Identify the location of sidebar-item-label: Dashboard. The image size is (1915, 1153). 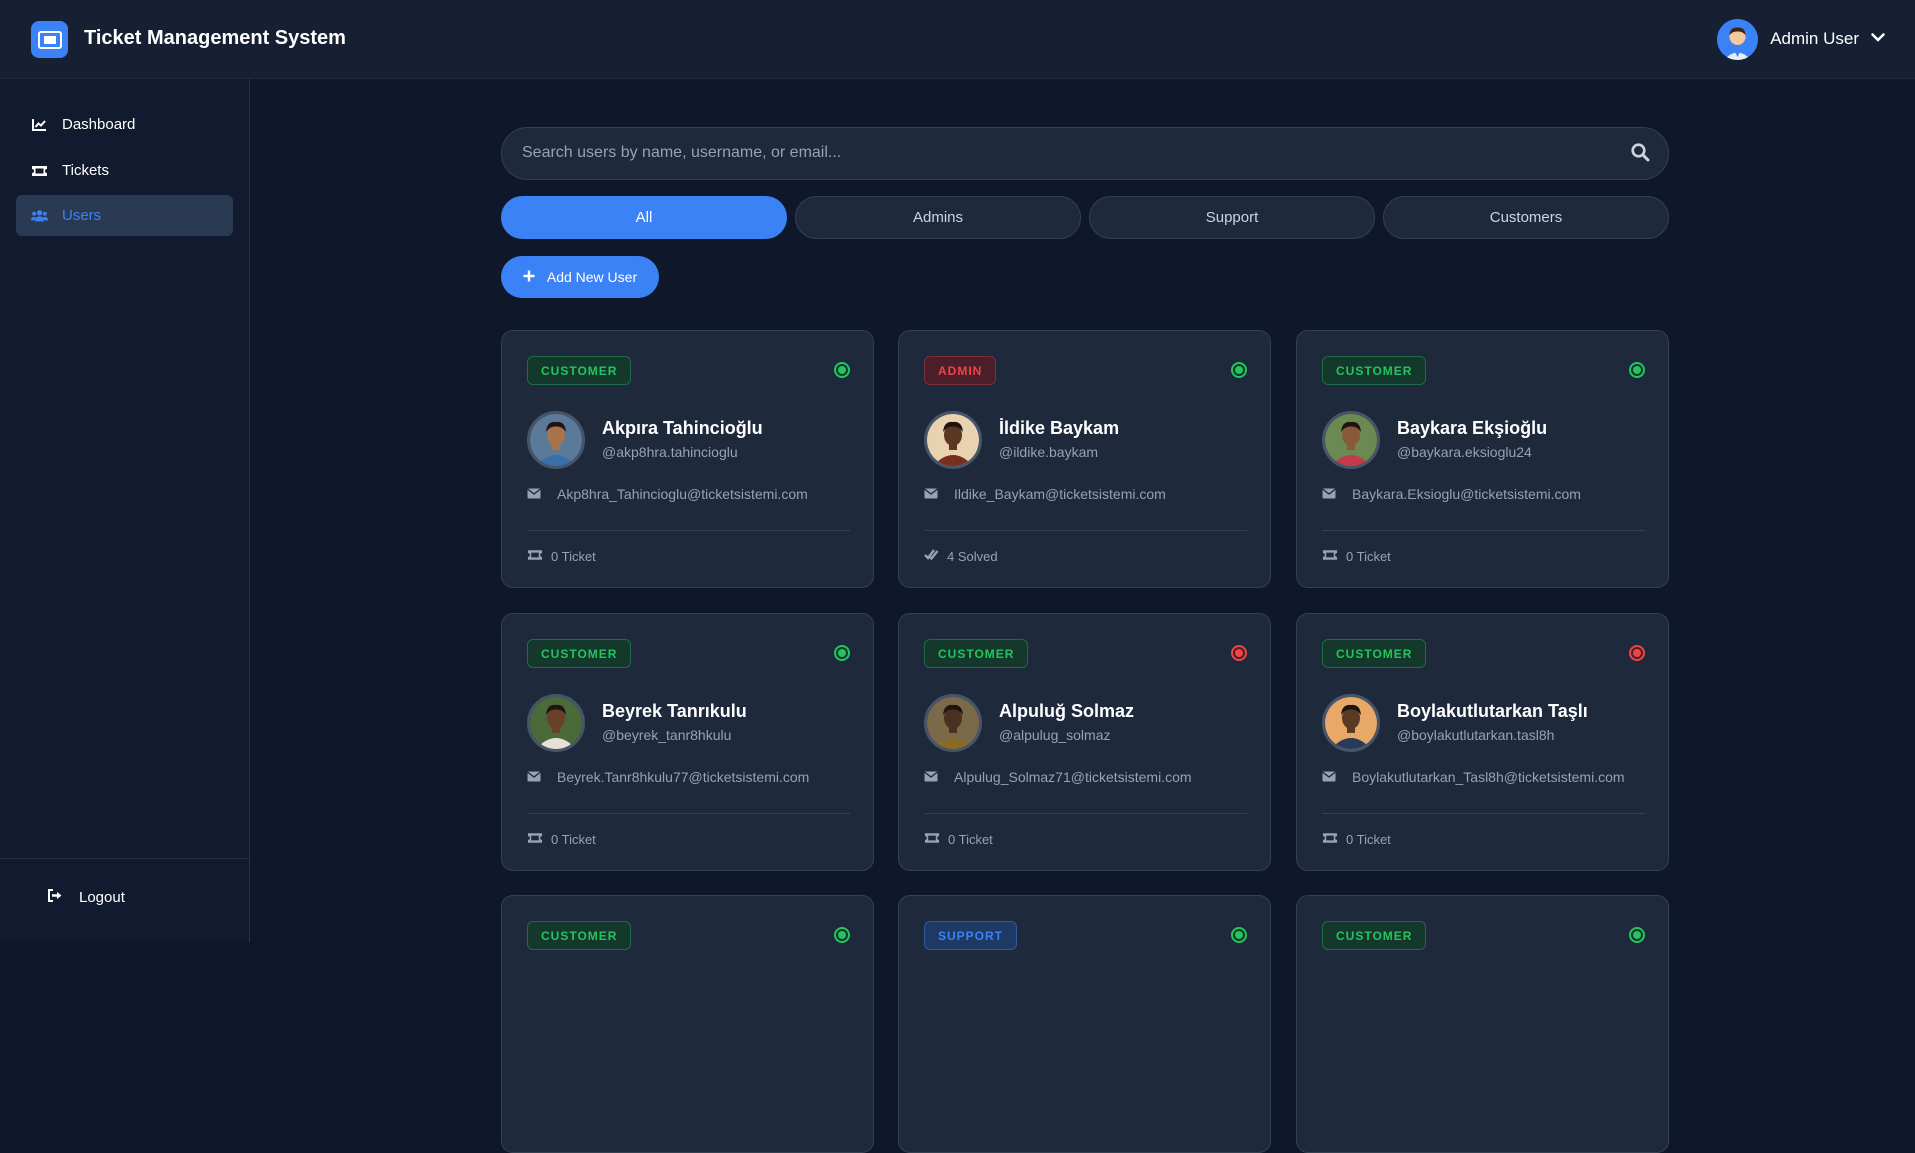
(99, 124).